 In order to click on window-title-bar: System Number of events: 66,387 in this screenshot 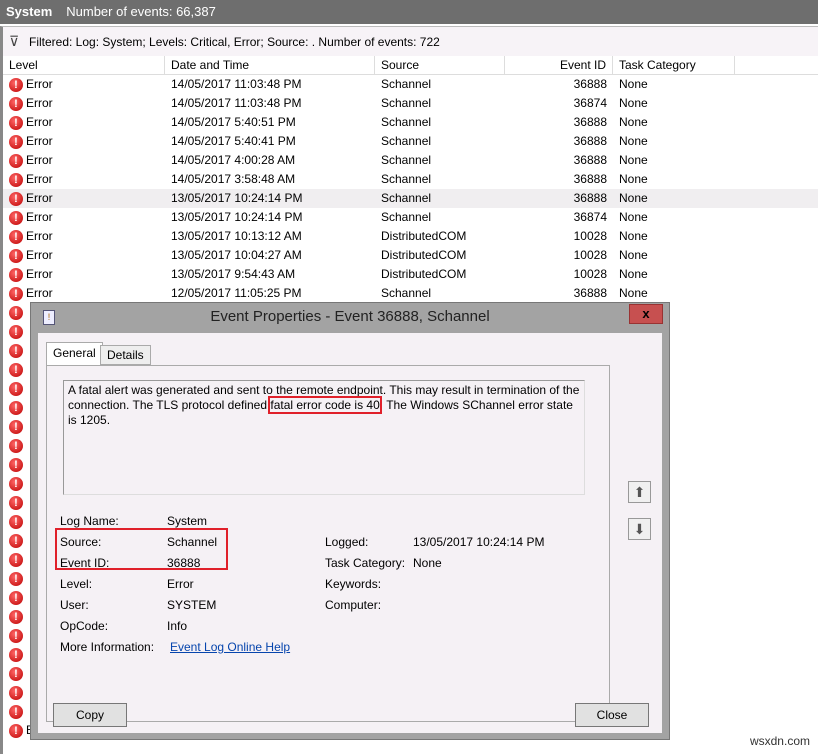, I will do `click(409, 12)`.